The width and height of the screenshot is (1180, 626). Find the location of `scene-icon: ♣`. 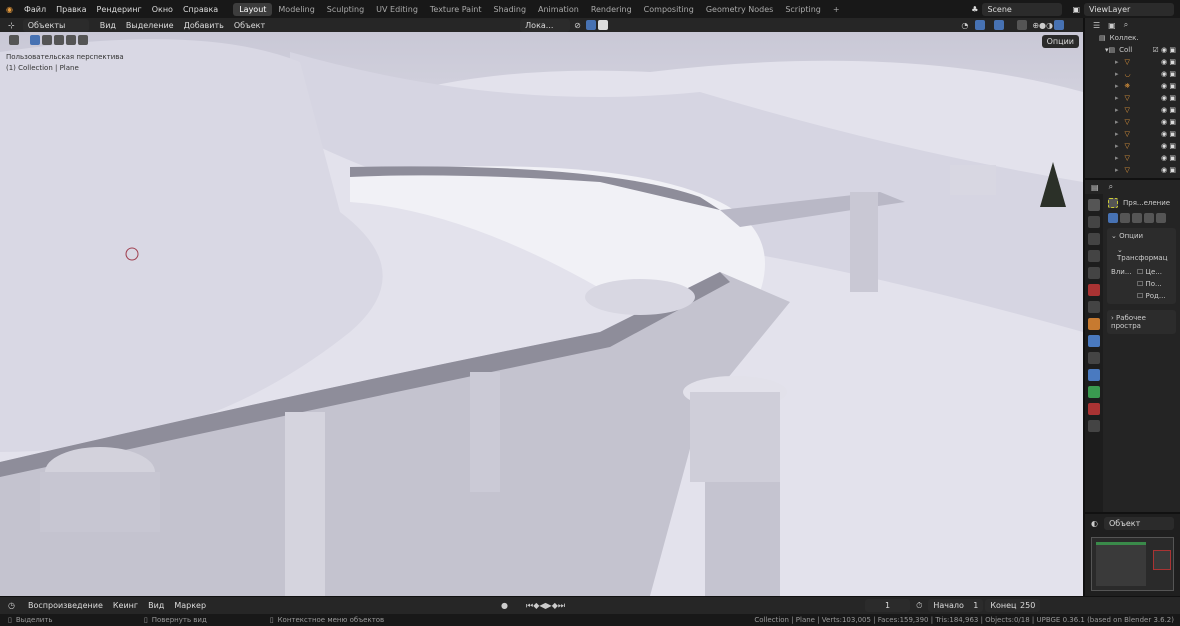

scene-icon: ♣ is located at coordinates (974, 9).